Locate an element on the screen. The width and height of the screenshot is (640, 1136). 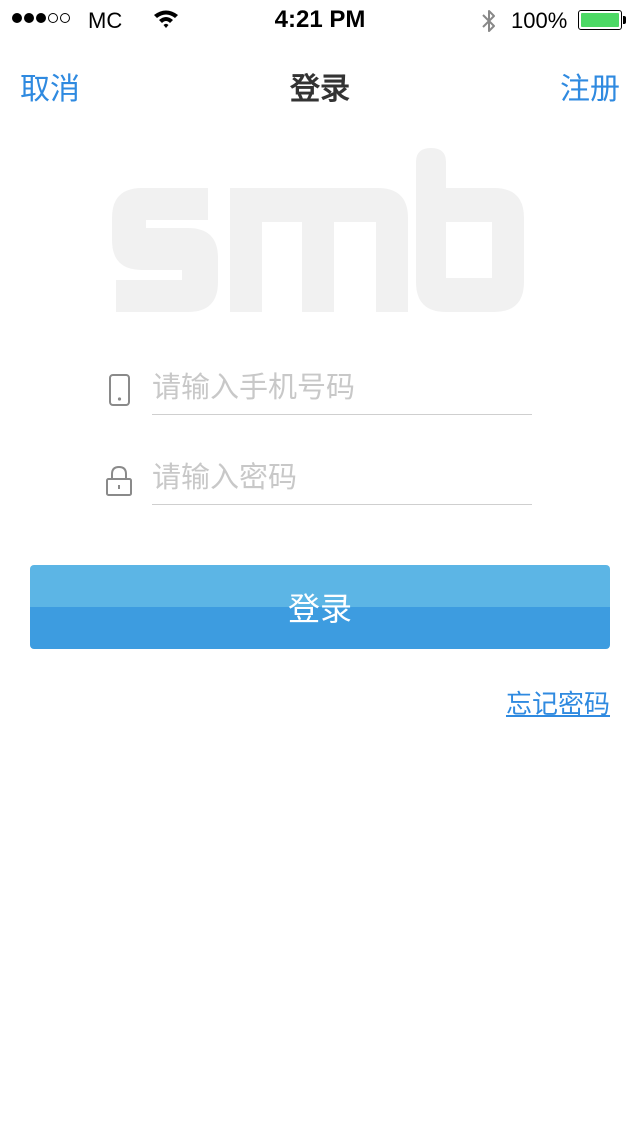
battery-percent: 100% is located at coordinates (539, 20).